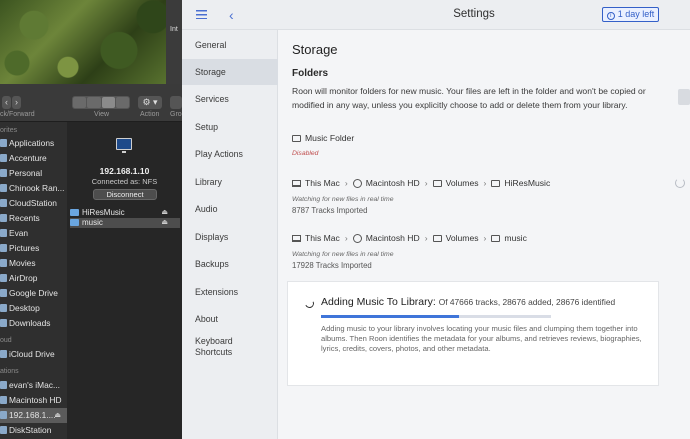 Image resolution: width=690 pixels, height=439 pixels. I want to click on nav-about: About, so click(230, 319).